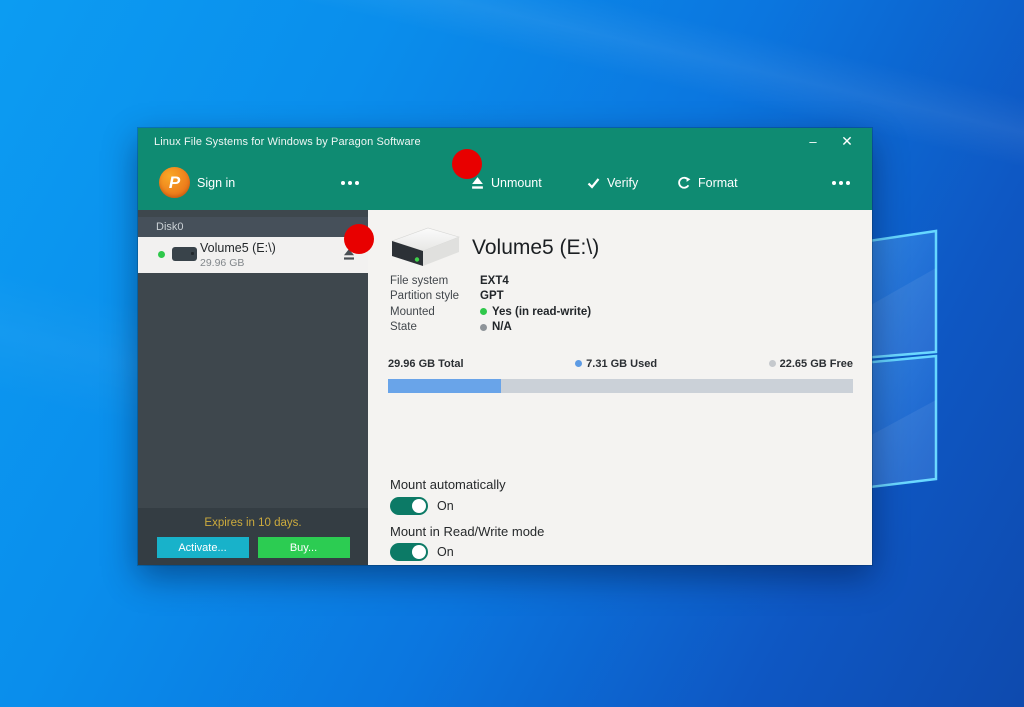  What do you see at coordinates (467, 164) in the screenshot?
I see `red-annotation-dot-unmount` at bounding box center [467, 164].